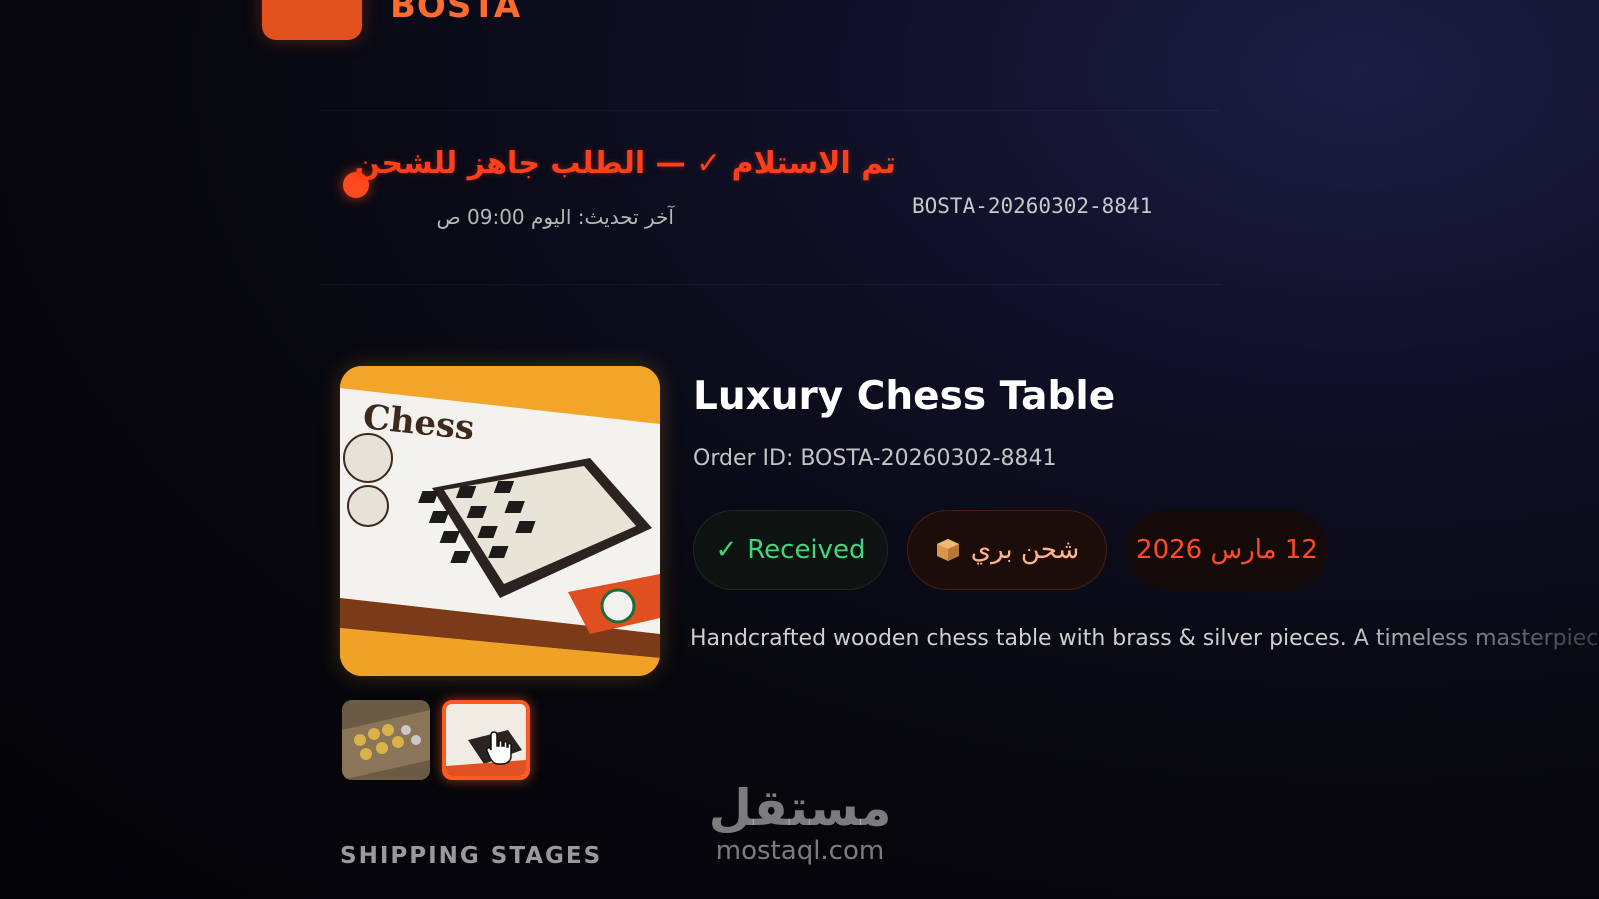 This screenshot has width=1599, height=899. Describe the element at coordinates (1032, 206) in the screenshot. I see `status-order-number: BOSTA-20260302-8841` at that location.